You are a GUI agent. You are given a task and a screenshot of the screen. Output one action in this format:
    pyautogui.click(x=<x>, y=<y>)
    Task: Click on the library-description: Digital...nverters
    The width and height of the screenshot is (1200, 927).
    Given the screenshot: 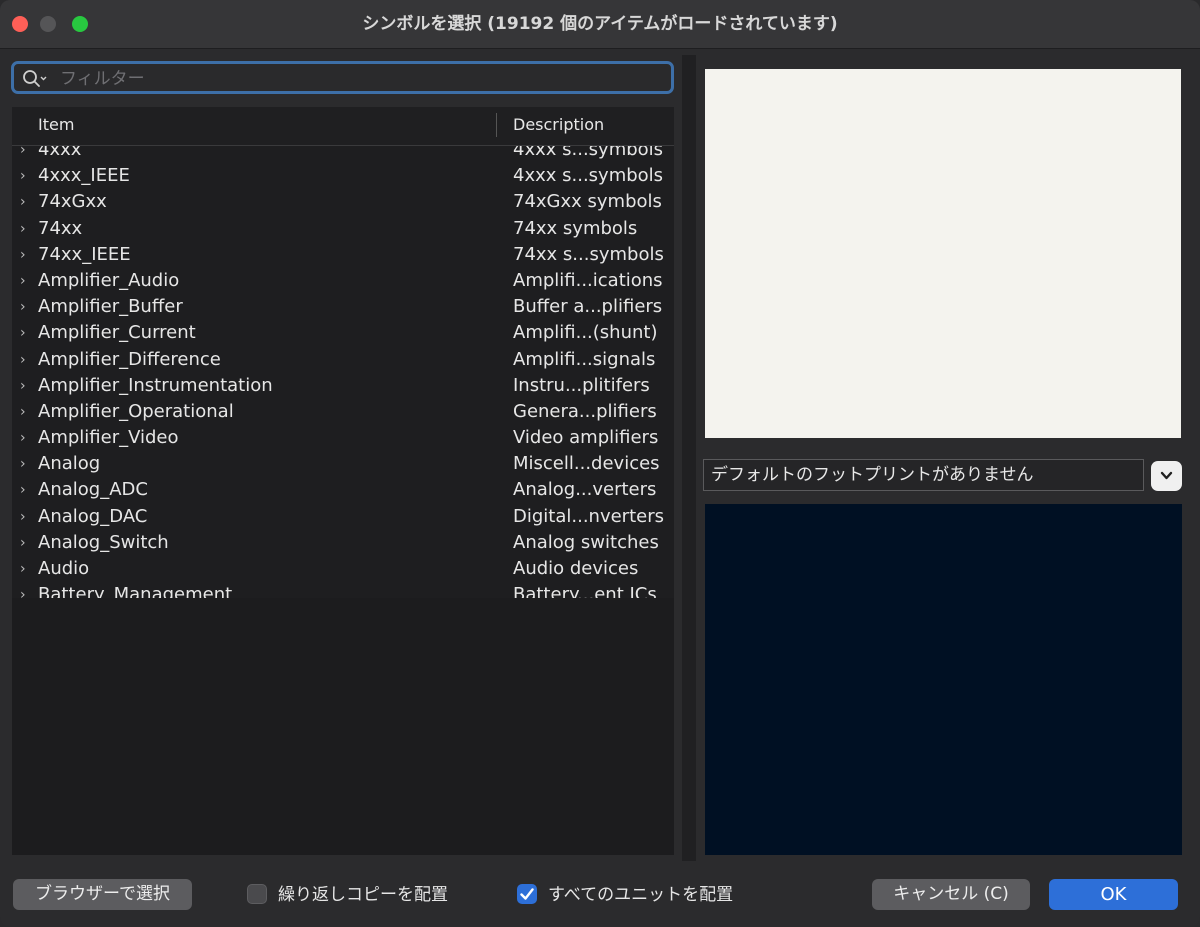 What is the action you would take?
    pyautogui.click(x=588, y=516)
    